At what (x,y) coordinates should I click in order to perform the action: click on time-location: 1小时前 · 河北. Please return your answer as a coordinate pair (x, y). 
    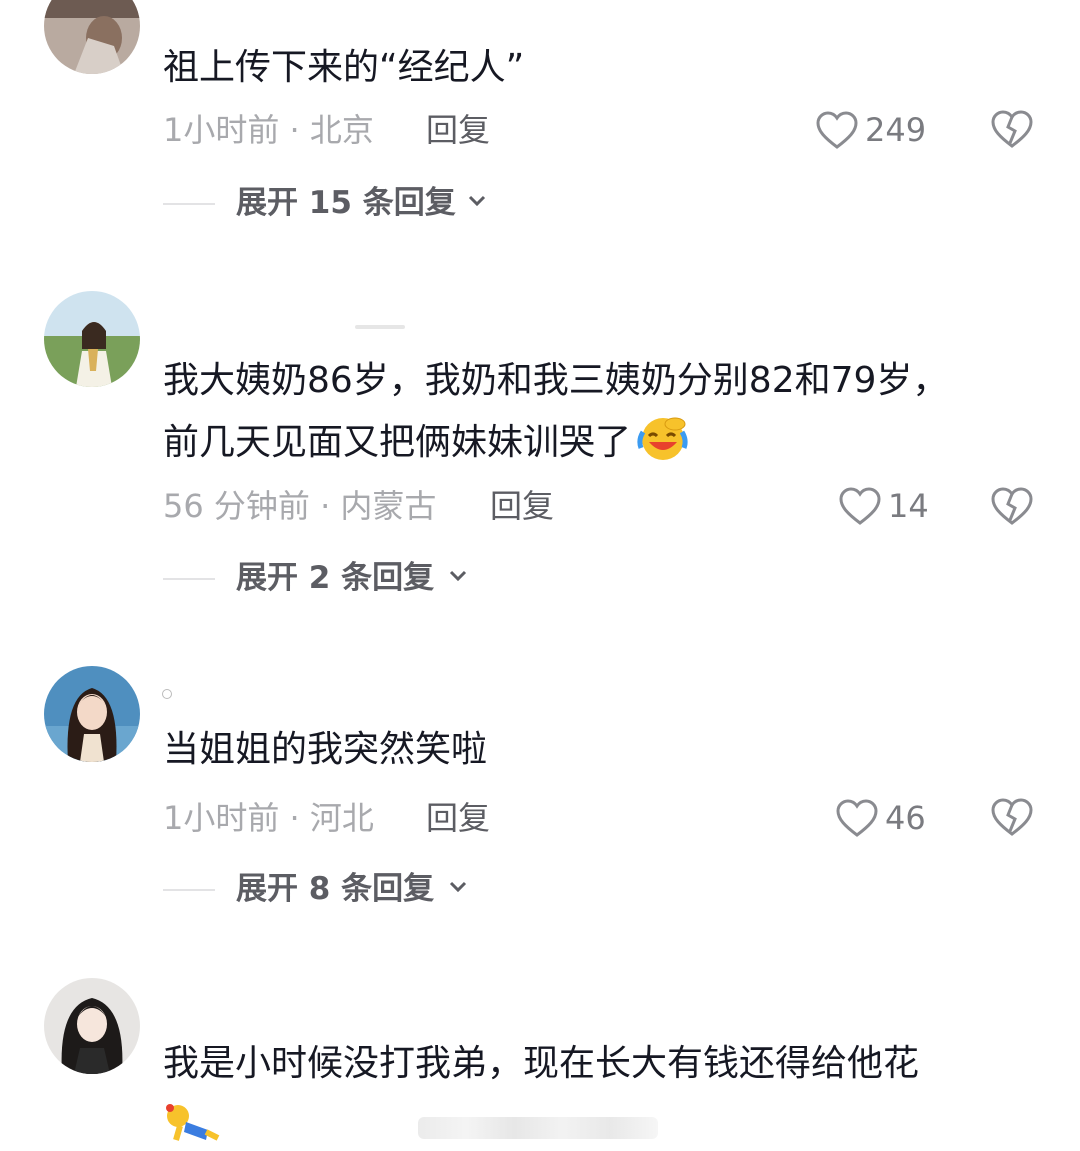
    Looking at the image, I should click on (268, 818).